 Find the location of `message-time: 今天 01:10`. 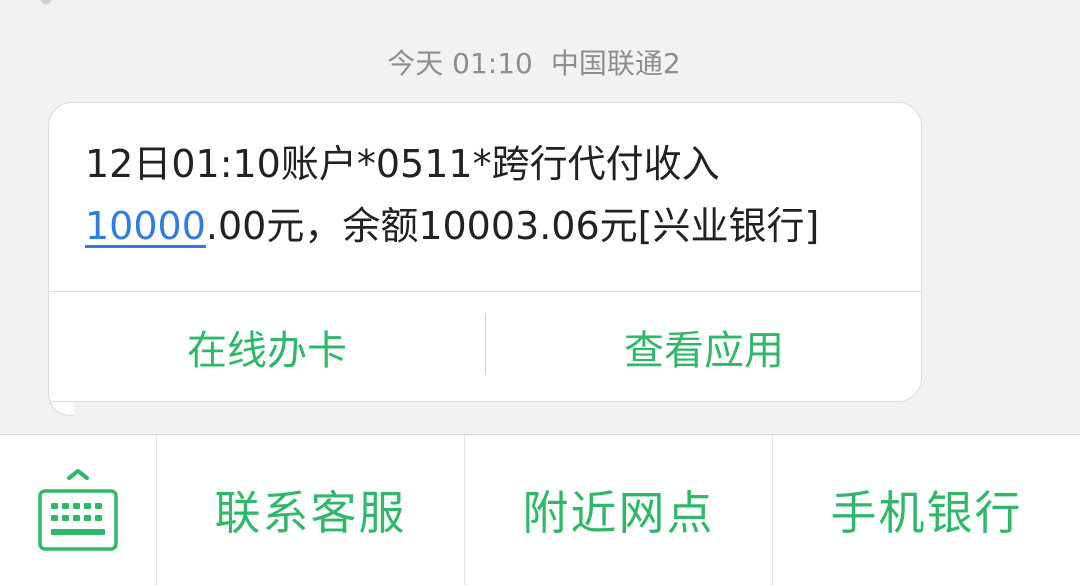

message-time: 今天 01:10 is located at coordinates (460, 63).